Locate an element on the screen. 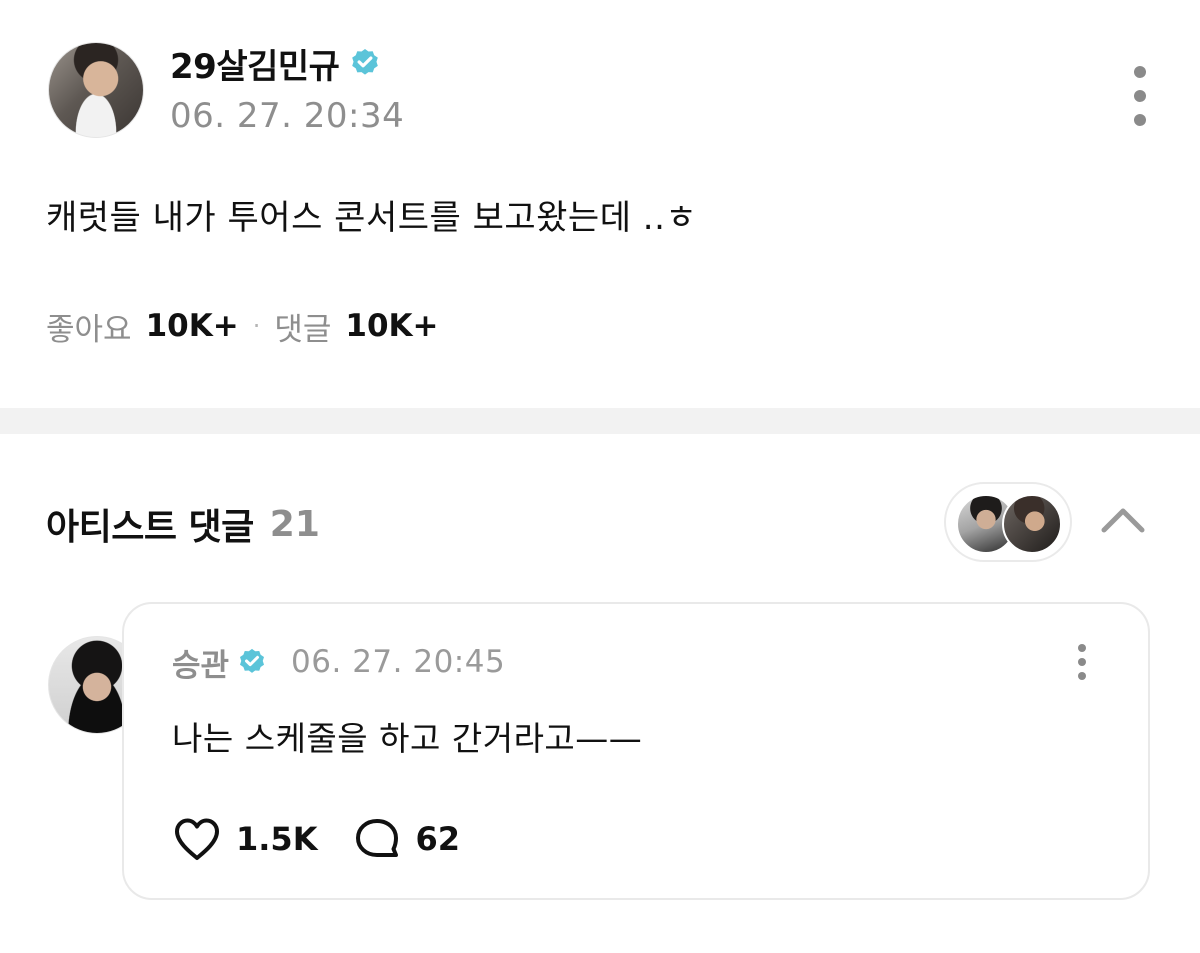  reply-button: 62 is located at coordinates (406, 839).